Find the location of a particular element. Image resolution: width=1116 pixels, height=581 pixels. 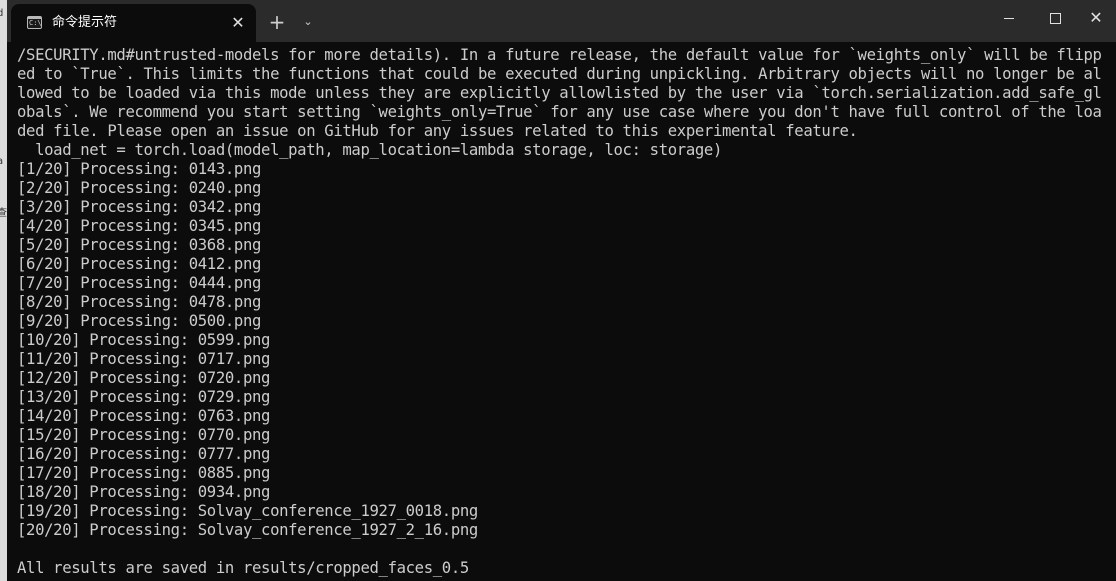

background-window-edge: d 查 a is located at coordinates (3, 290).